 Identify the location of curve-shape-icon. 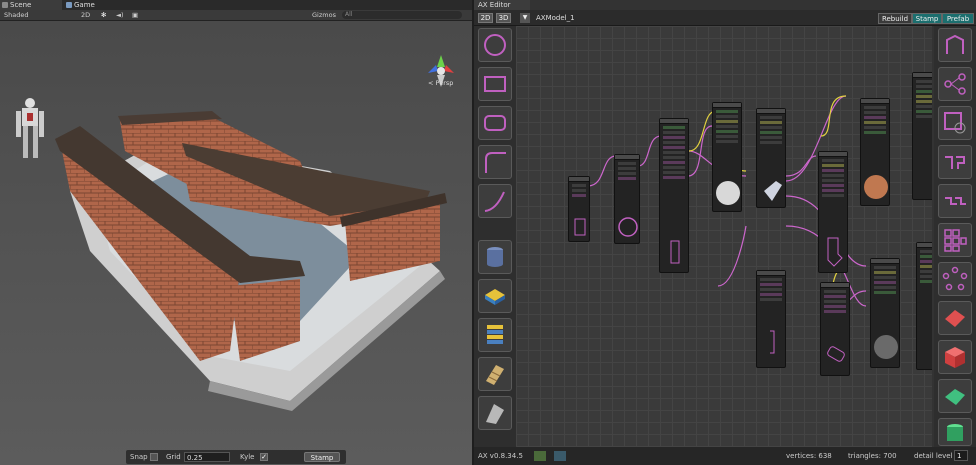
(495, 201).